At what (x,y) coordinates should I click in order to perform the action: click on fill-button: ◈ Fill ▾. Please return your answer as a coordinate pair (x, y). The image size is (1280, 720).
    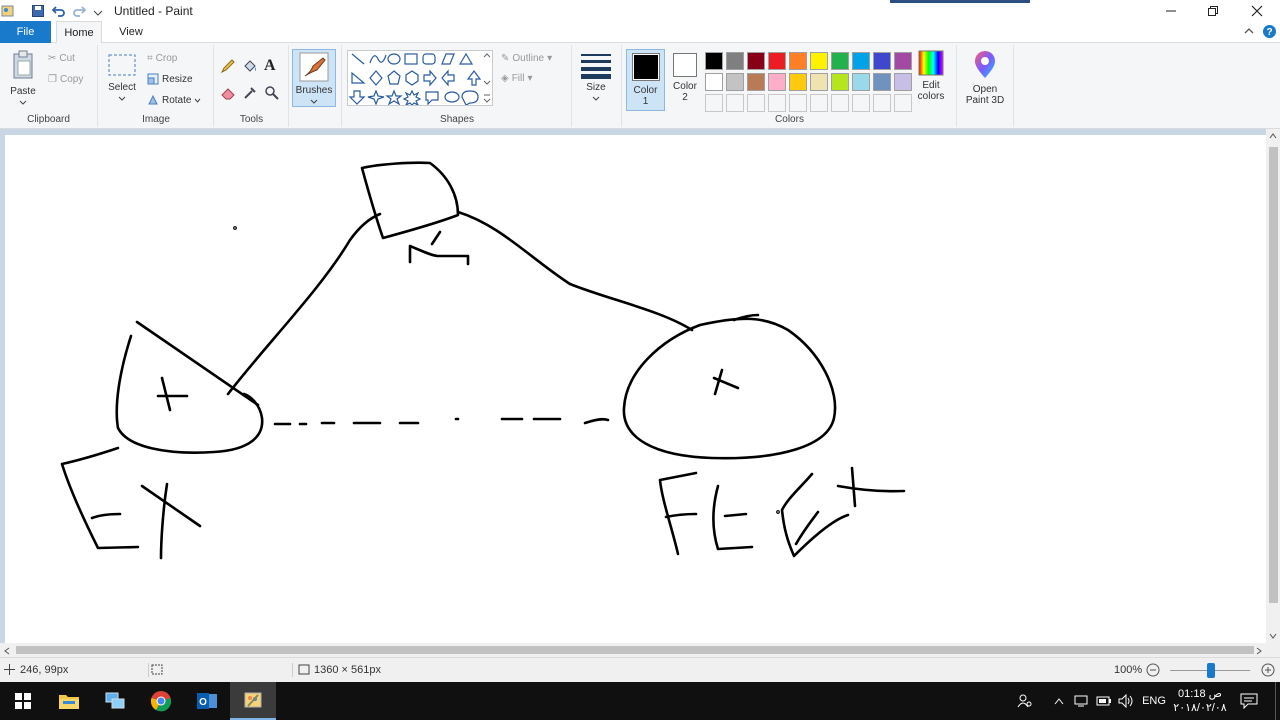
    Looking at the image, I should click on (517, 78).